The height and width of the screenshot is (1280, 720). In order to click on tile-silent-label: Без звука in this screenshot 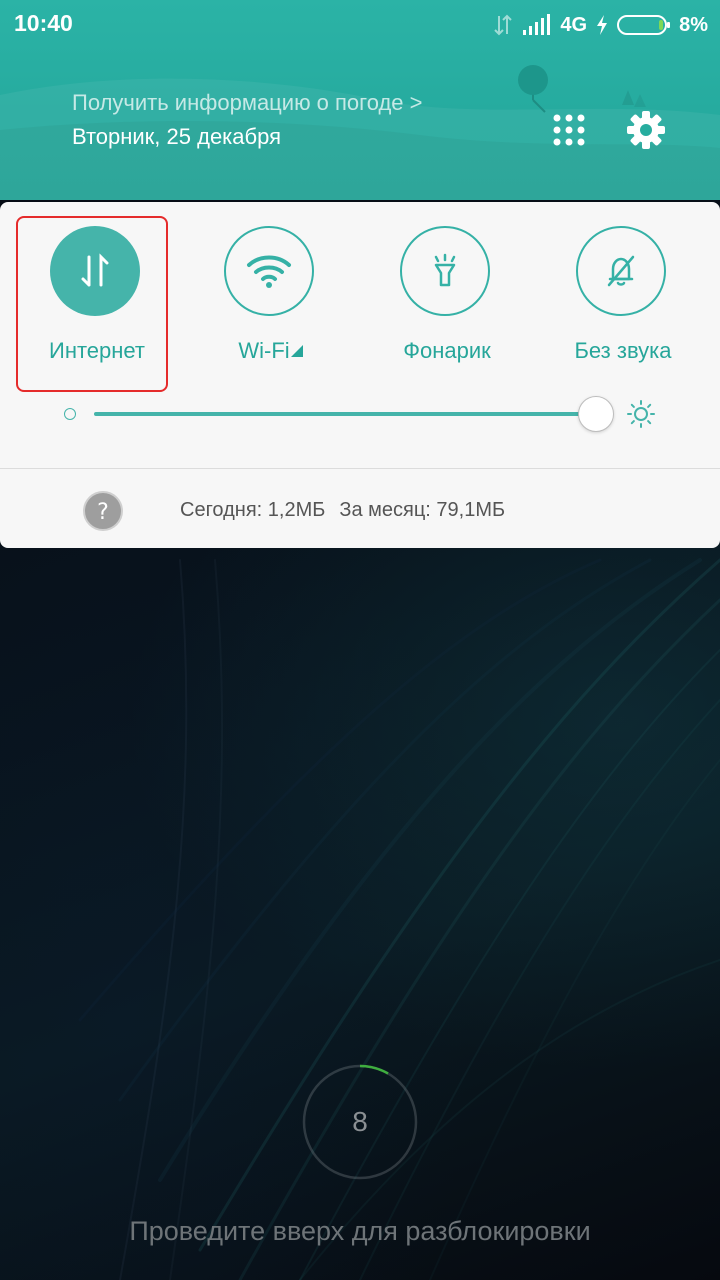, I will do `click(623, 350)`.